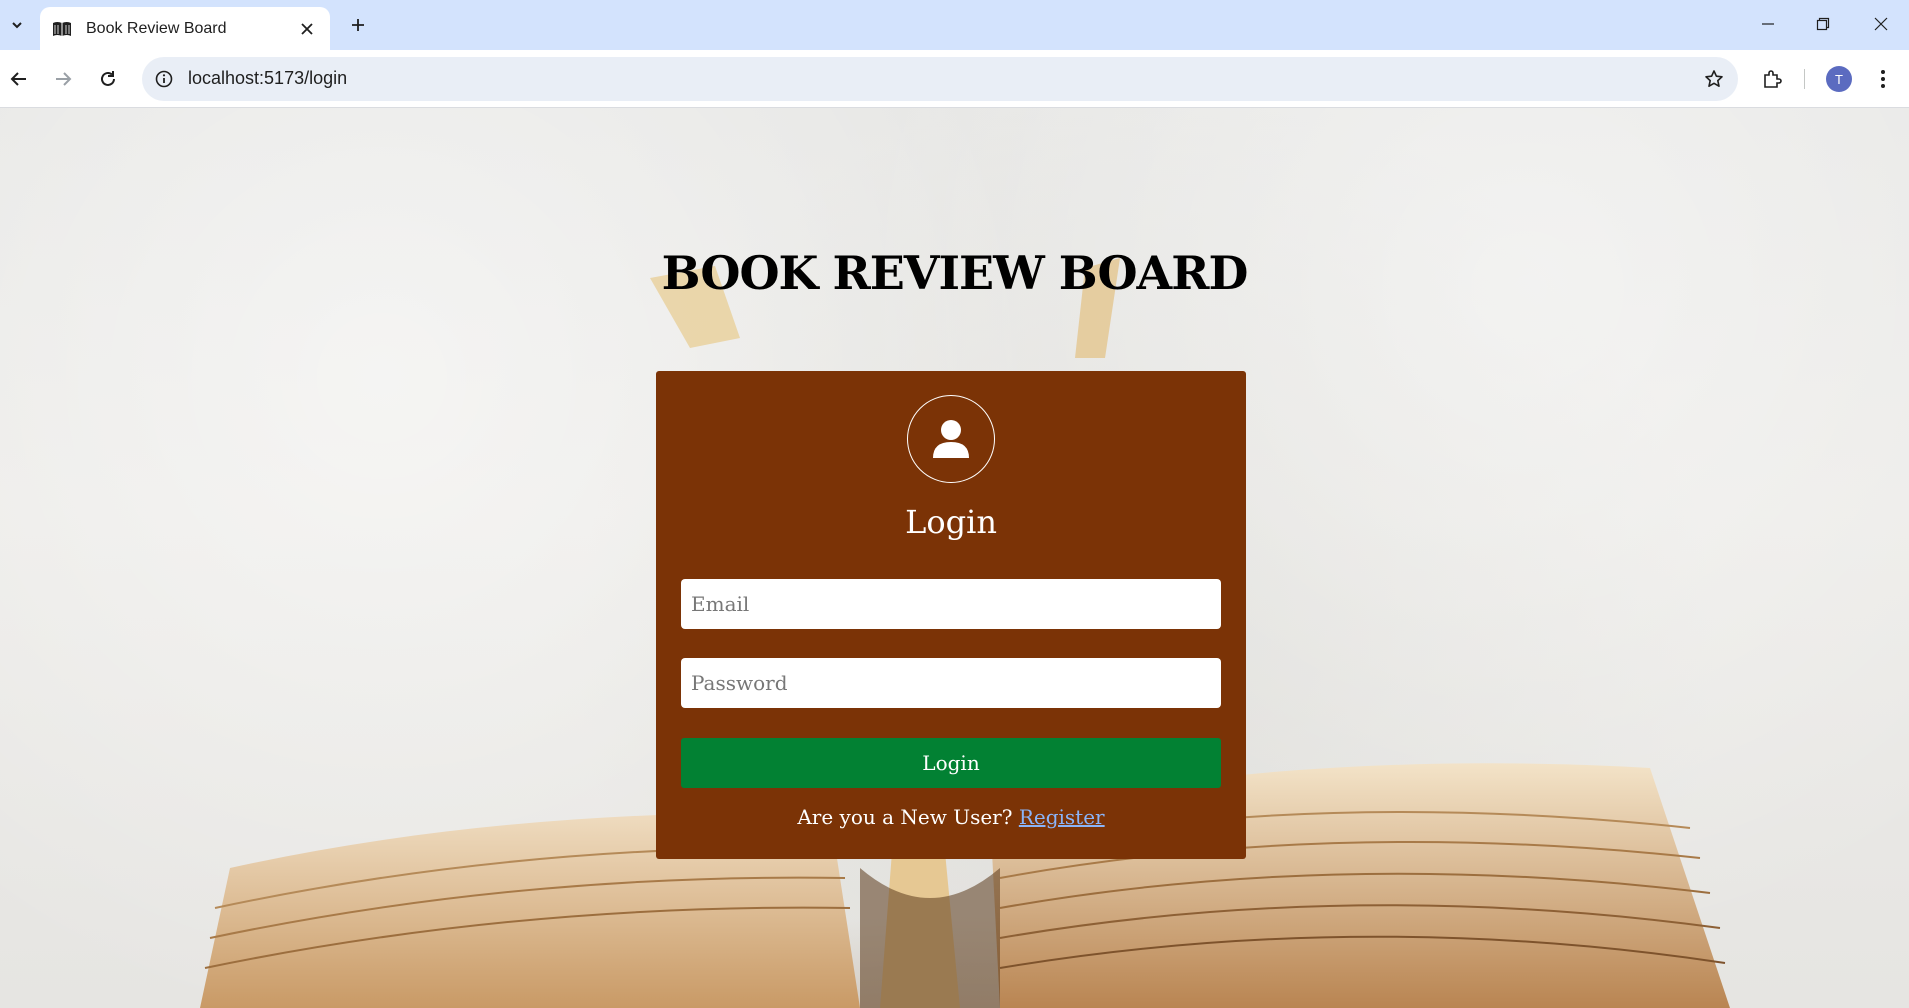 Image resolution: width=1909 pixels, height=1008 pixels. What do you see at coordinates (1062, 817) in the screenshot?
I see `register-link: Register` at bounding box center [1062, 817].